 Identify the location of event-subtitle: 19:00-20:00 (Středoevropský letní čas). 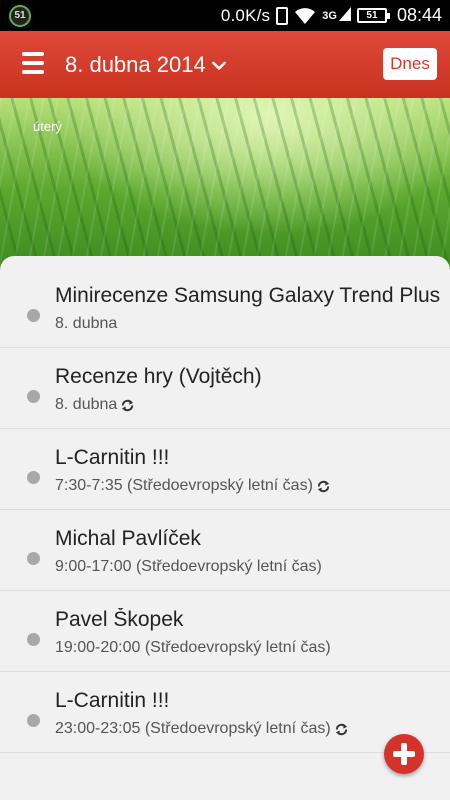
(193, 648).